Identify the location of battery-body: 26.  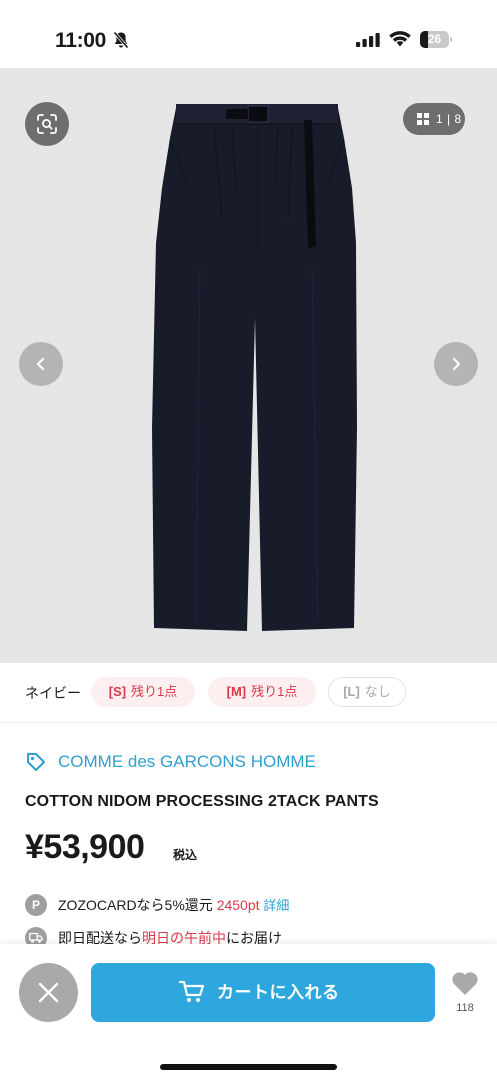
(434, 39).